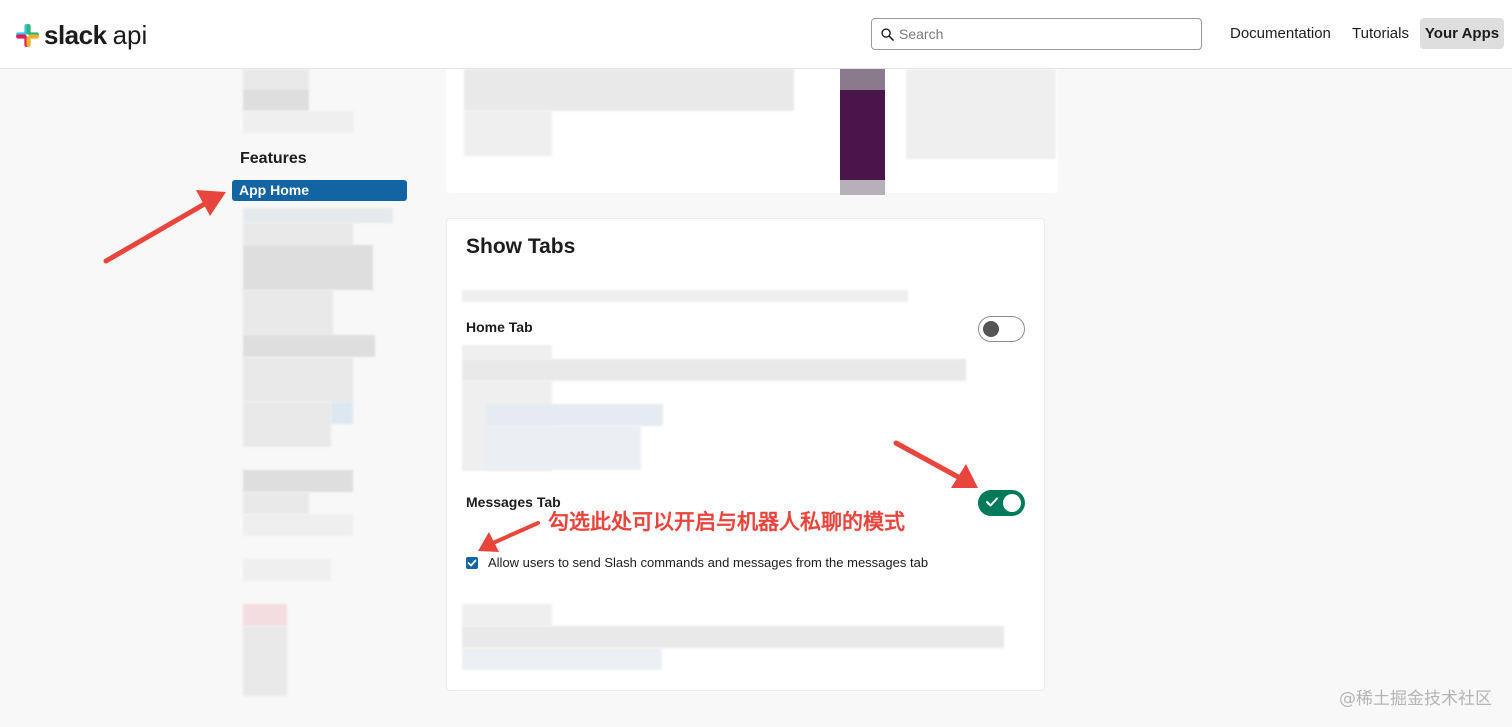 The image size is (1512, 727). I want to click on search-input, so click(1044, 34).